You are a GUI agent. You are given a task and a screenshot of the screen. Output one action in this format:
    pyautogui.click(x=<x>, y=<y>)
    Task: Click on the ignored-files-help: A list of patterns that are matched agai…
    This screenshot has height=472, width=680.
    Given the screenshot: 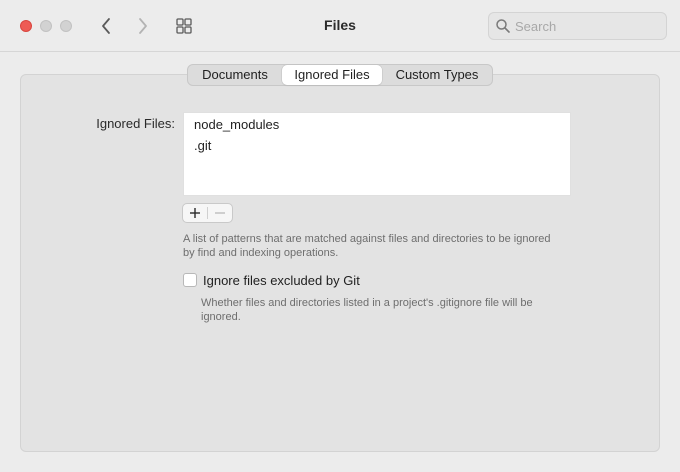 What is the action you would take?
    pyautogui.click(x=367, y=246)
    